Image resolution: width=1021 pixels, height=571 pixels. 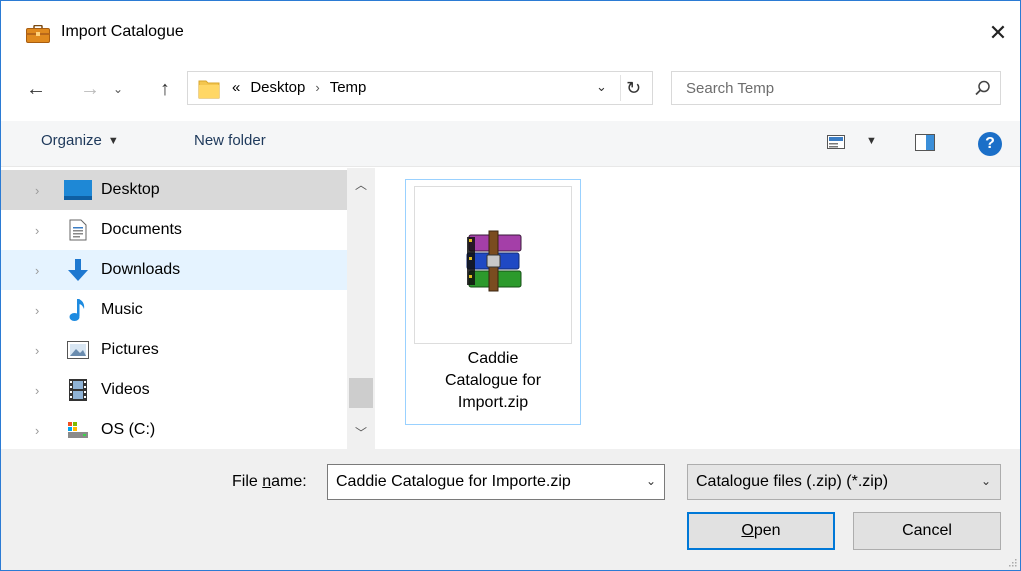 What do you see at coordinates (348, 87) in the screenshot?
I see `breadcrumb-temp: Temp` at bounding box center [348, 87].